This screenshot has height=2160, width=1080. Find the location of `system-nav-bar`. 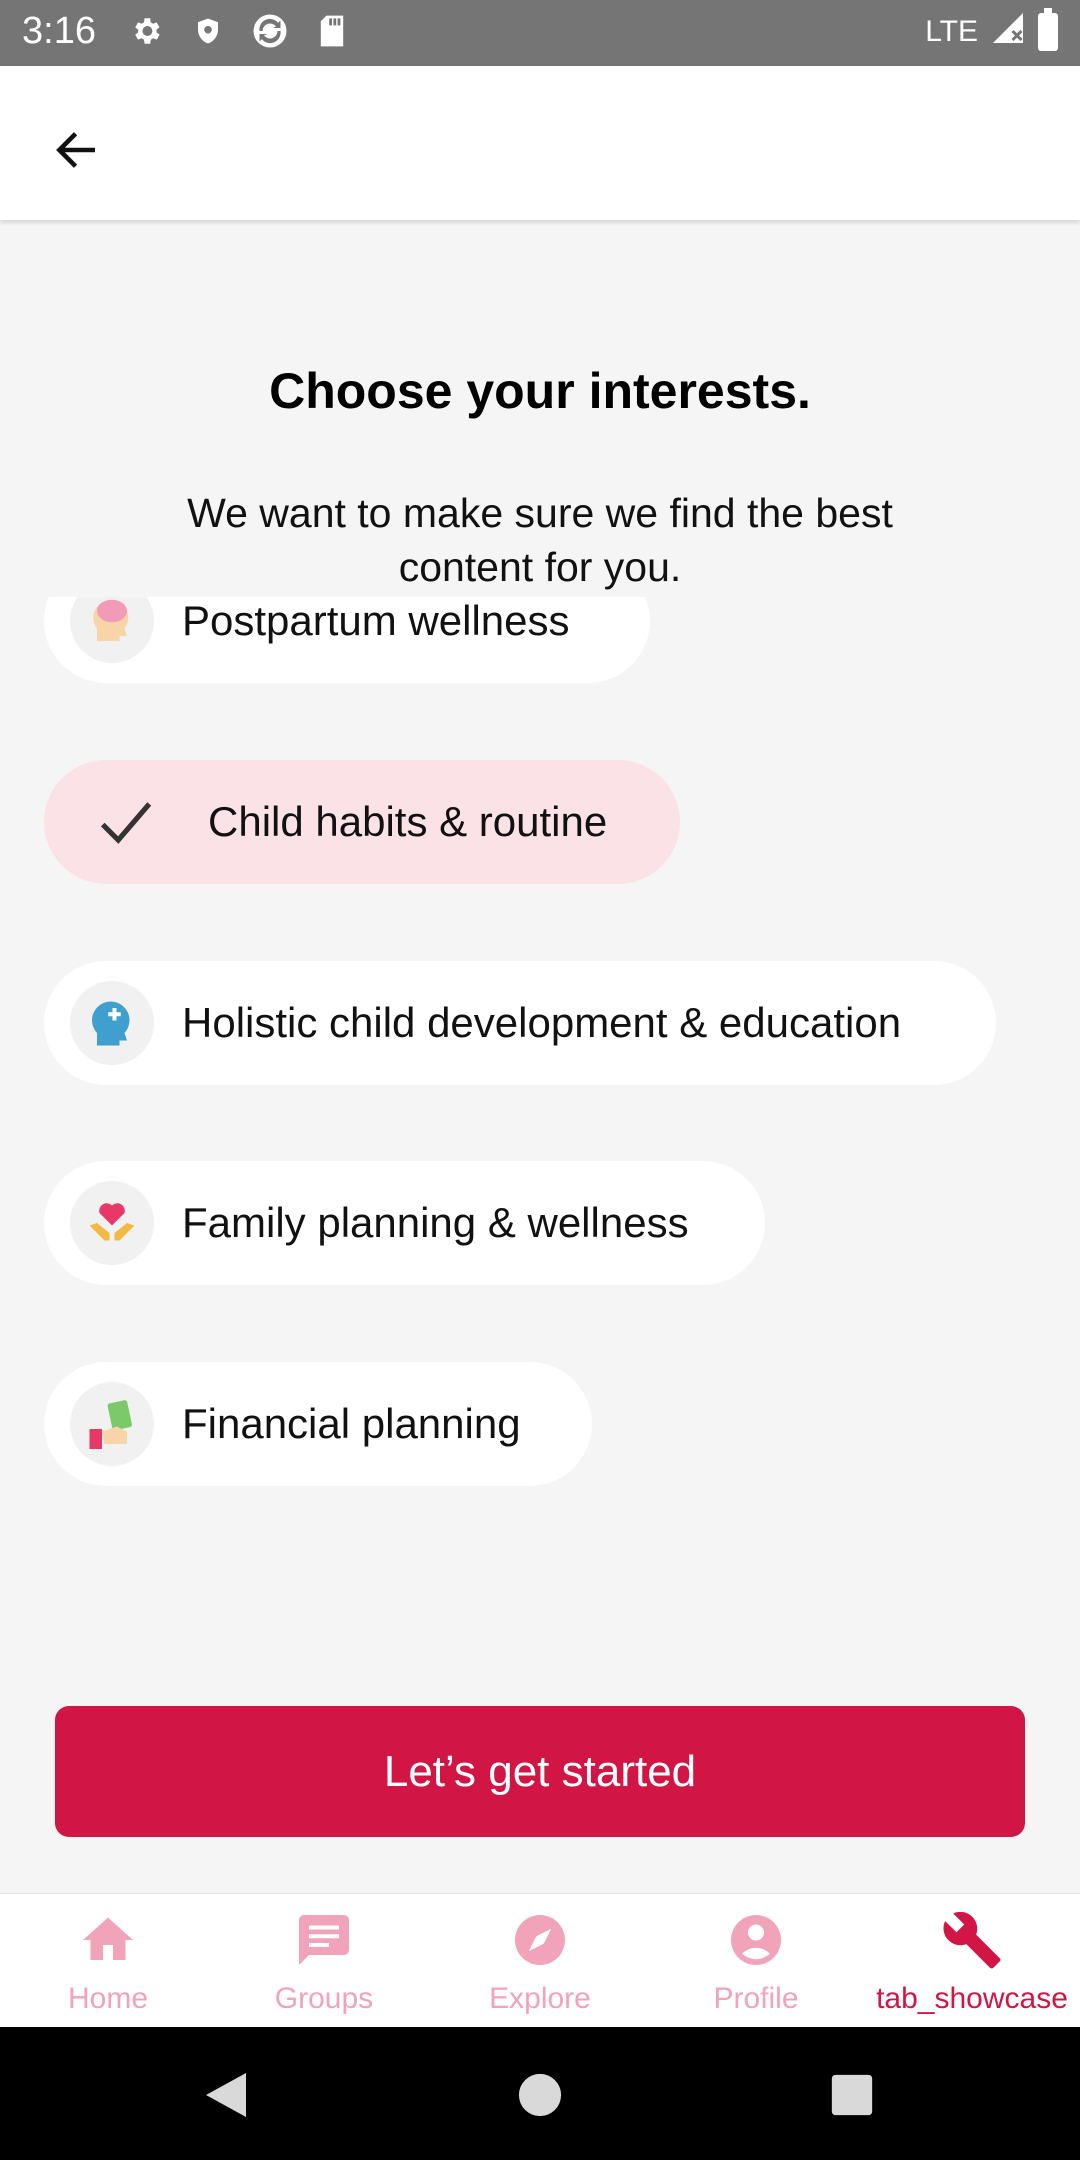

system-nav-bar is located at coordinates (540, 2093).